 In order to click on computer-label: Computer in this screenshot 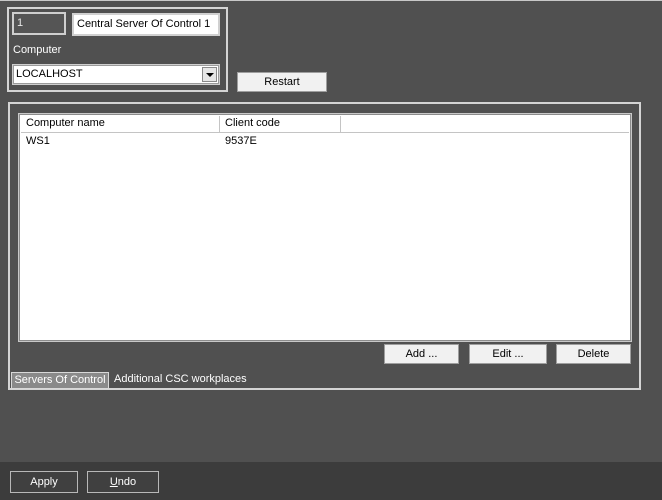, I will do `click(37, 50)`.